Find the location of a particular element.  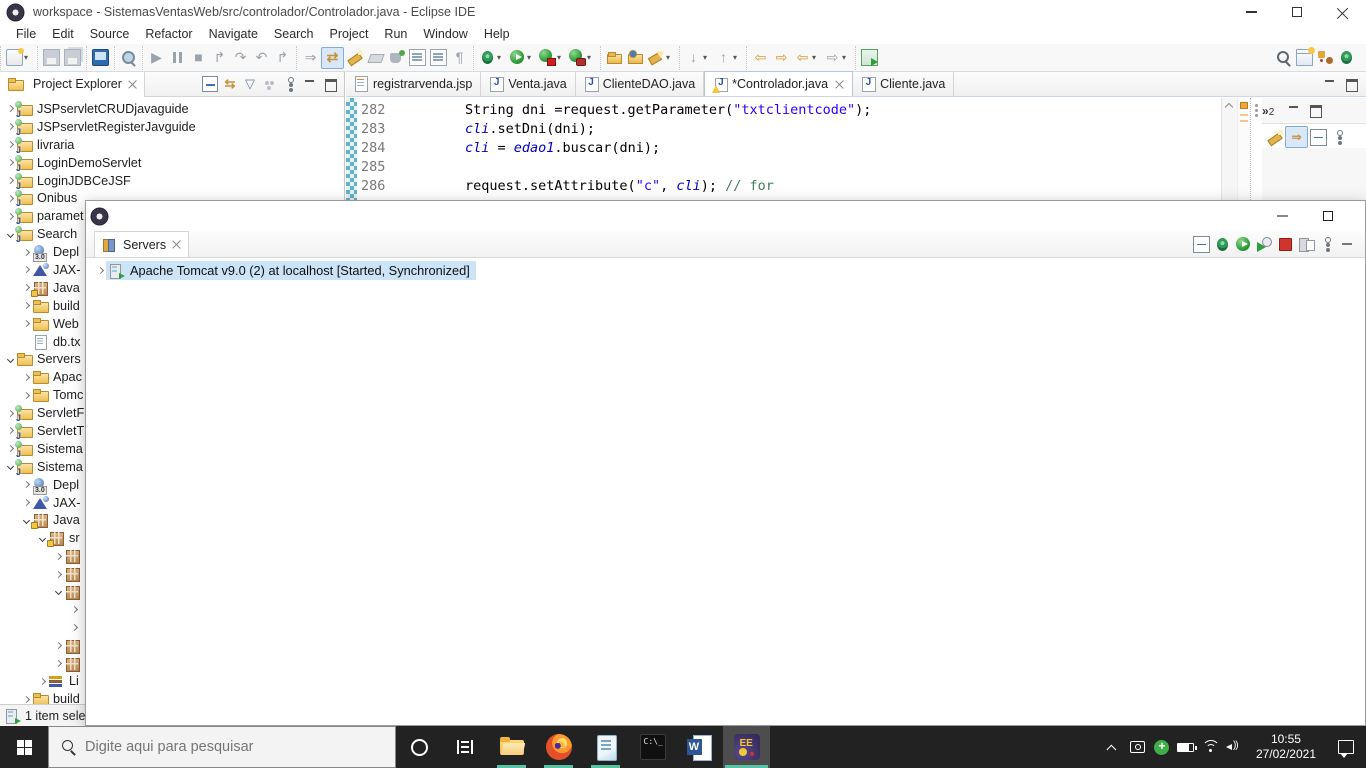

open-resource-button is located at coordinates (635, 58).